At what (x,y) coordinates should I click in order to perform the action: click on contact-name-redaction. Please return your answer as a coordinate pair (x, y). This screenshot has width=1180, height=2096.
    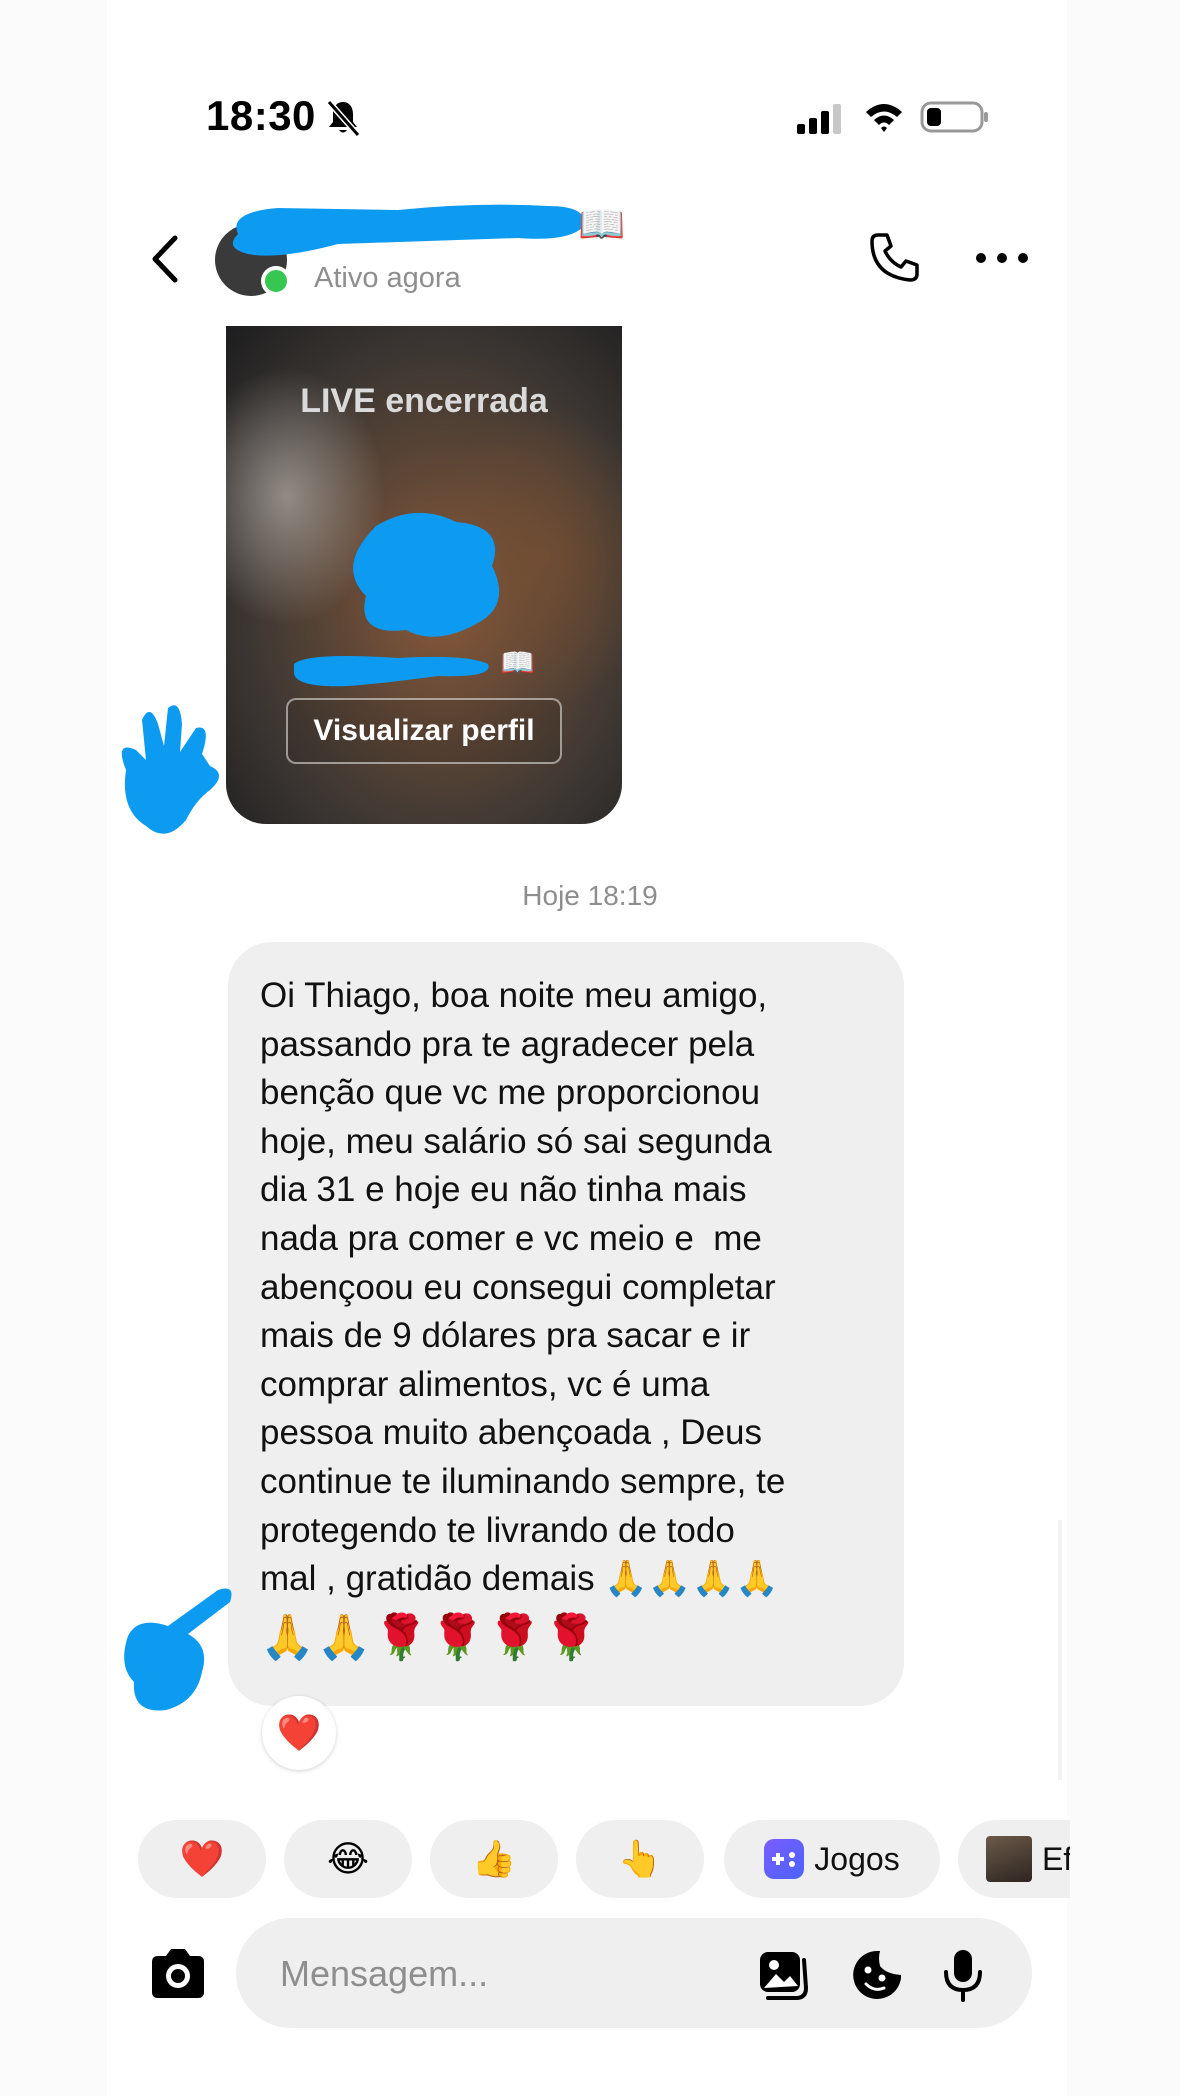
    Looking at the image, I should click on (408, 230).